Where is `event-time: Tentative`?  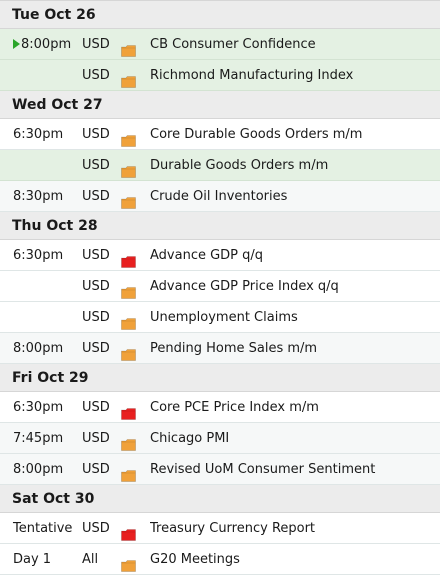 event-time: Tentative is located at coordinates (48, 528).